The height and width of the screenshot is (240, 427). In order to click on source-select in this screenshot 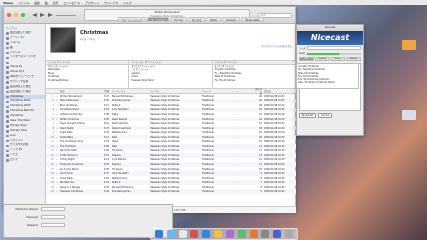, I will do `click(334, 48)`.